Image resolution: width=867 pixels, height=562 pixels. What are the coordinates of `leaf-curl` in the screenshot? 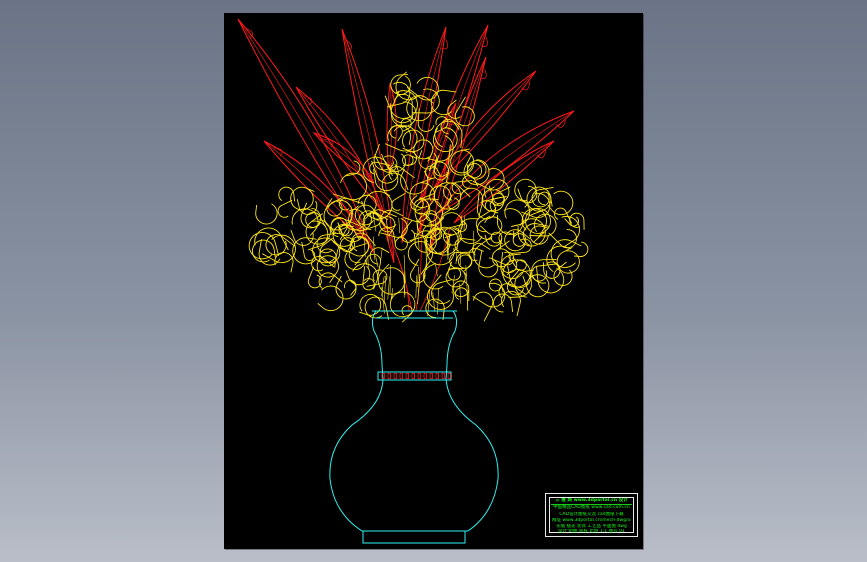 It's located at (541, 154).